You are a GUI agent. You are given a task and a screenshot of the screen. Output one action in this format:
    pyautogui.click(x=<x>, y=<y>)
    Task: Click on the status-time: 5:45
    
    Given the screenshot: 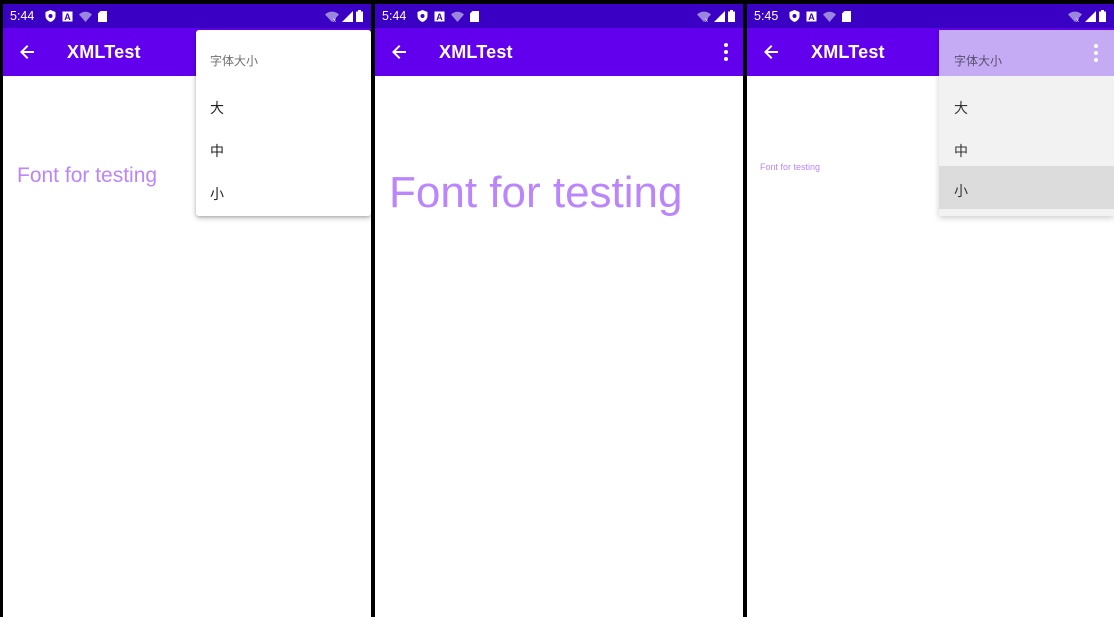 What is the action you would take?
    pyautogui.click(x=766, y=16)
    